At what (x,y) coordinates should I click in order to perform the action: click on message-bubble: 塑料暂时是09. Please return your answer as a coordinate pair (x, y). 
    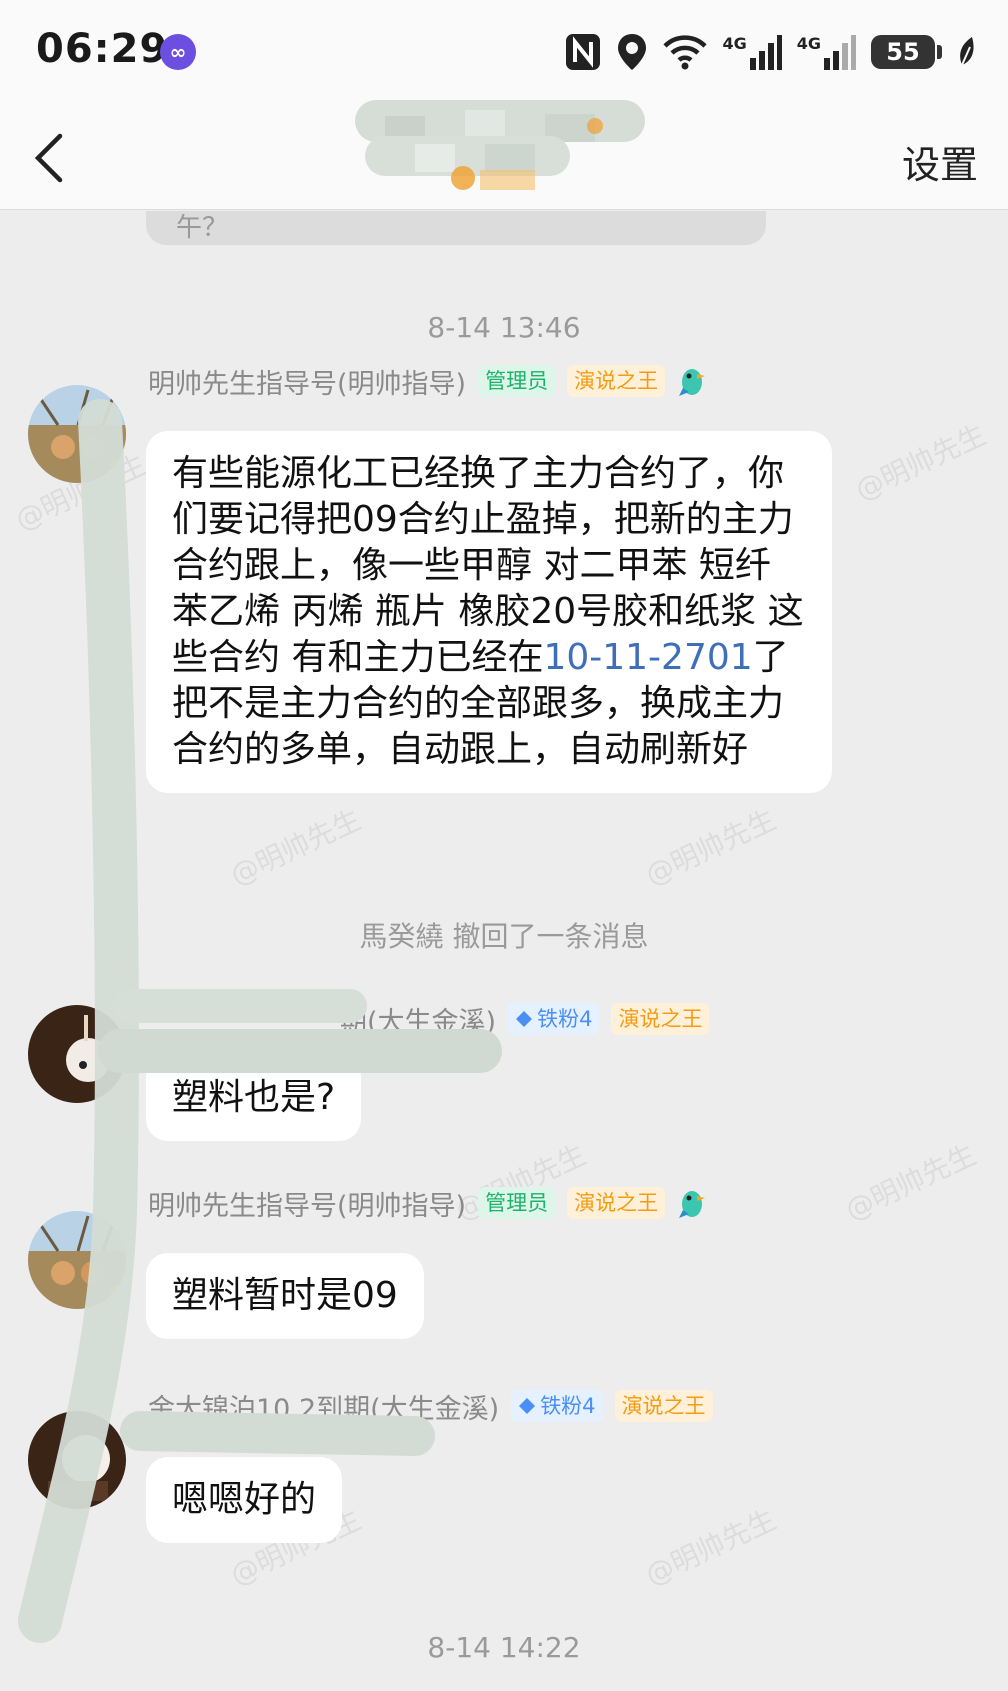
    Looking at the image, I should click on (285, 1296).